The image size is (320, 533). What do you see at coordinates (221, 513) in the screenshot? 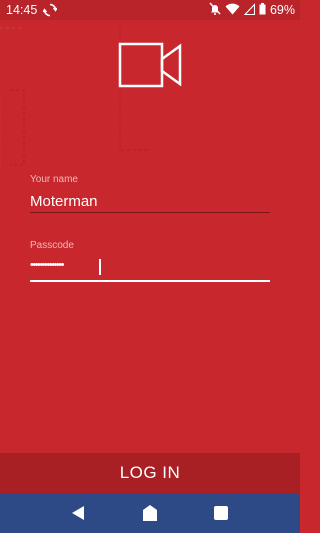
I see `recents-icon` at bounding box center [221, 513].